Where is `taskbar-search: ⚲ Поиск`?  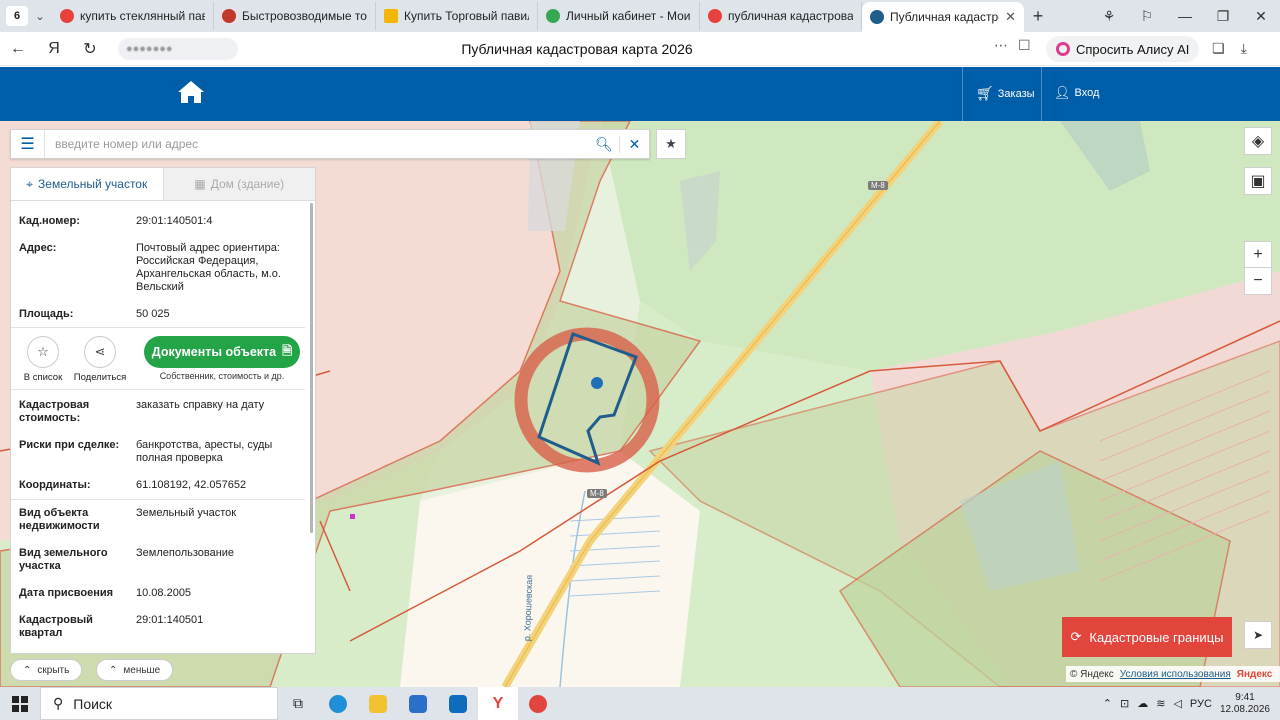
taskbar-search: ⚲ Поиск is located at coordinates (159, 703).